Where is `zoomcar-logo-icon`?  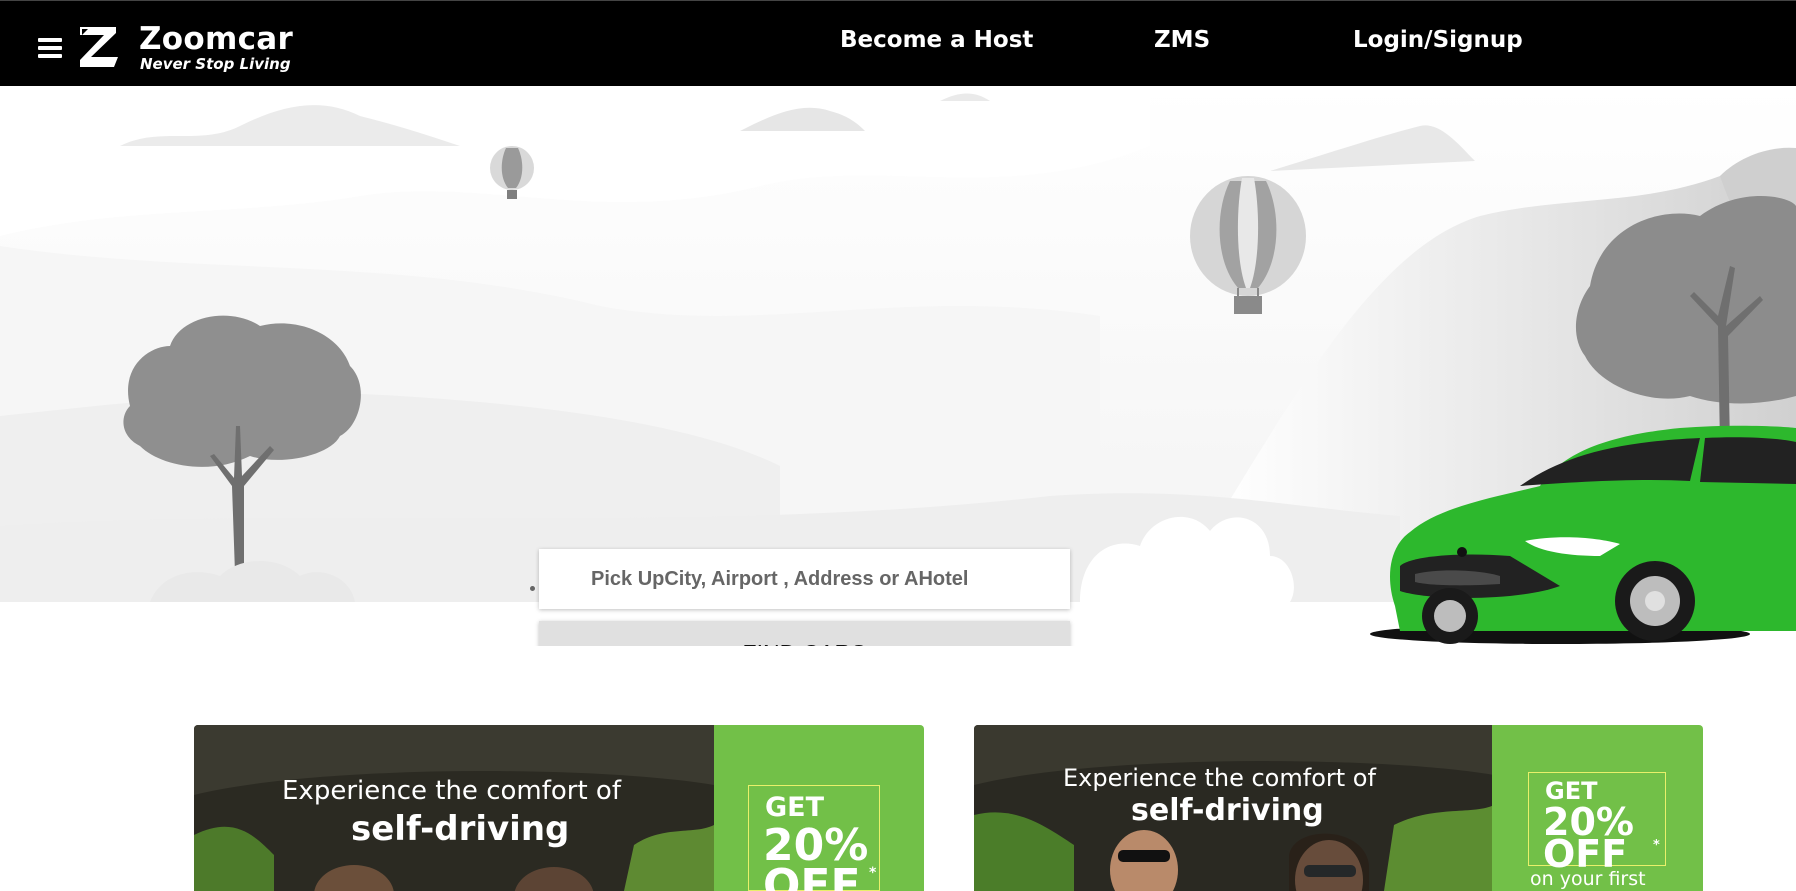 zoomcar-logo-icon is located at coordinates (99, 46).